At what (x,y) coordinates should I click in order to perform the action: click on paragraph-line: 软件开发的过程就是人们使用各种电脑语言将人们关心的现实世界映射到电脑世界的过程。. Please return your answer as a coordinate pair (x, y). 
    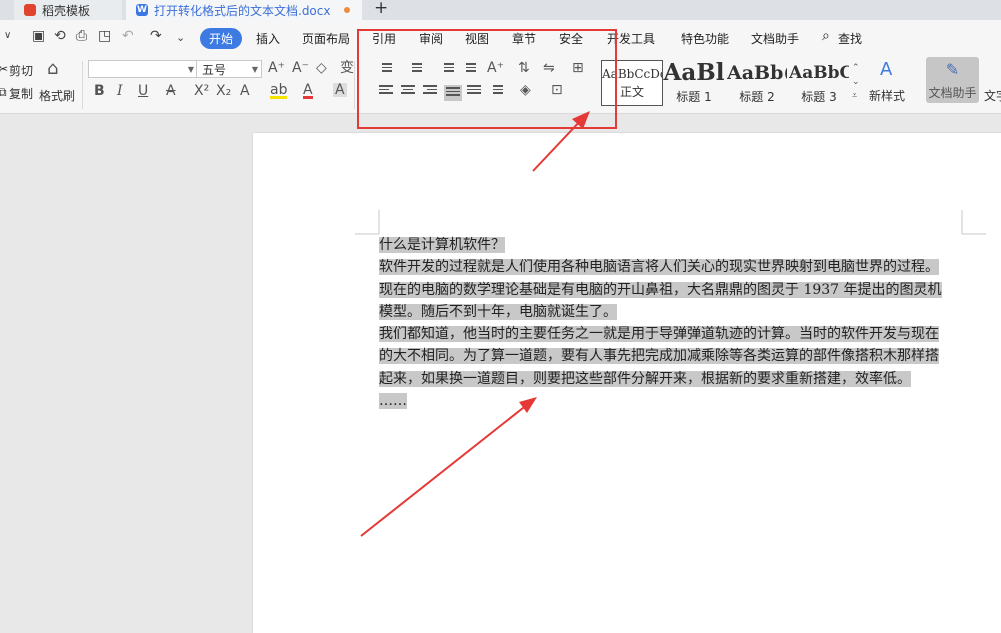
    Looking at the image, I should click on (679, 267).